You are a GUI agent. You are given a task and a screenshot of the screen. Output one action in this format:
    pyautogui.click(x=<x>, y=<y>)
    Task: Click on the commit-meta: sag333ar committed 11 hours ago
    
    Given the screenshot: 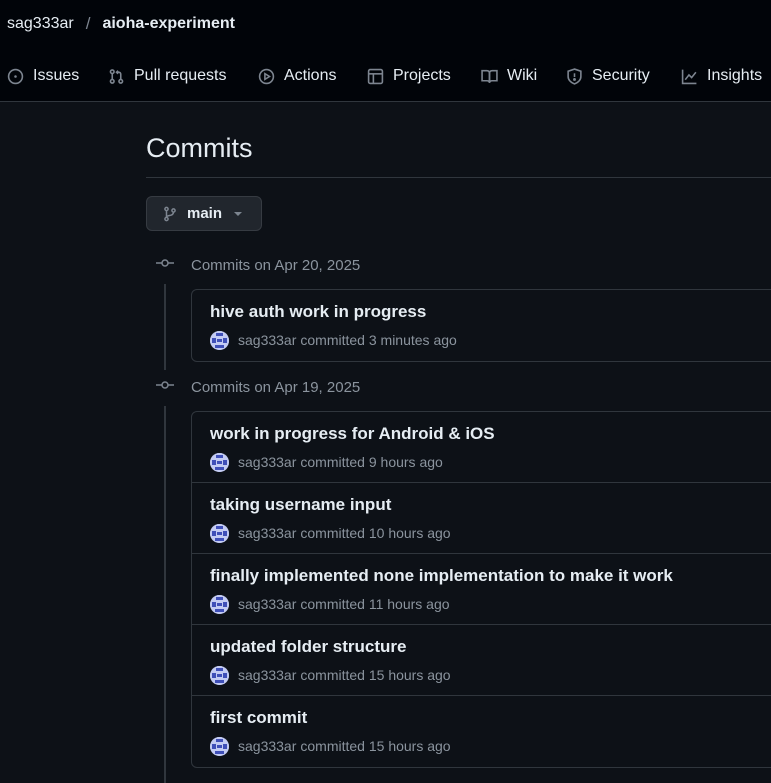 What is the action you would take?
    pyautogui.click(x=330, y=604)
    